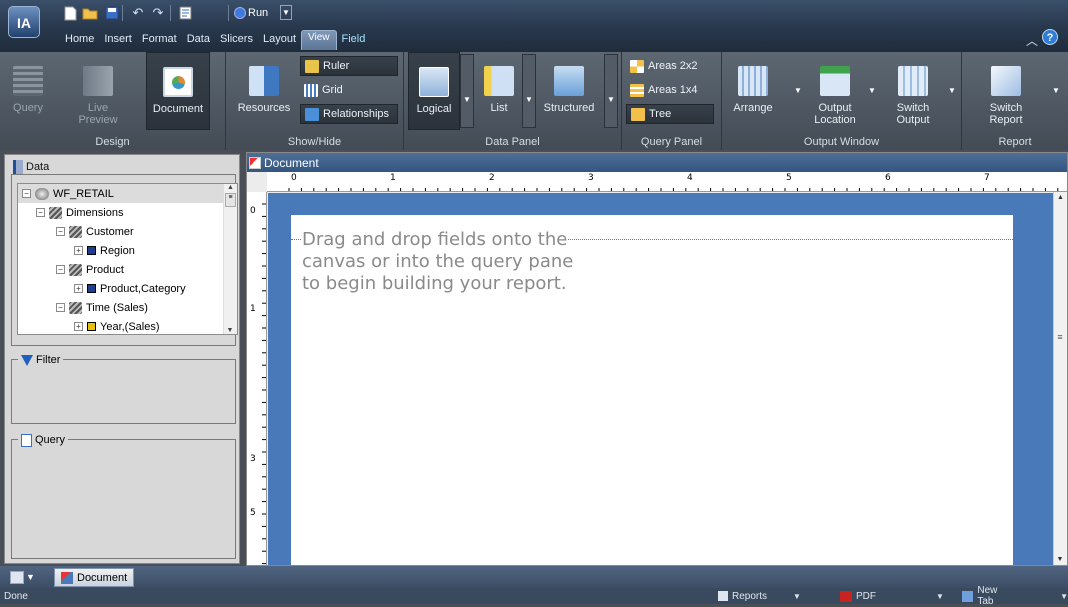 This screenshot has width=1068, height=607. What do you see at coordinates (104, 250) in the screenshot?
I see `tree-node-region: + Region` at bounding box center [104, 250].